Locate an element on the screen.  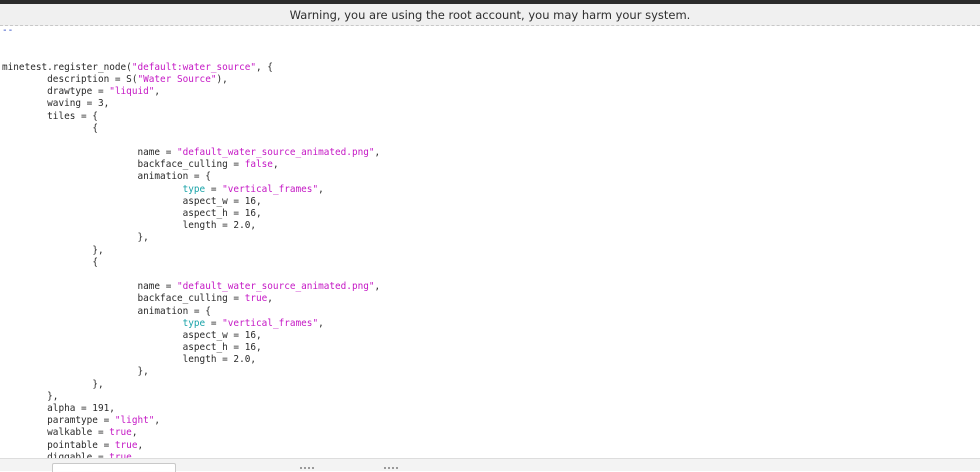
code-token: "default:water_source" is located at coordinates (194, 67).